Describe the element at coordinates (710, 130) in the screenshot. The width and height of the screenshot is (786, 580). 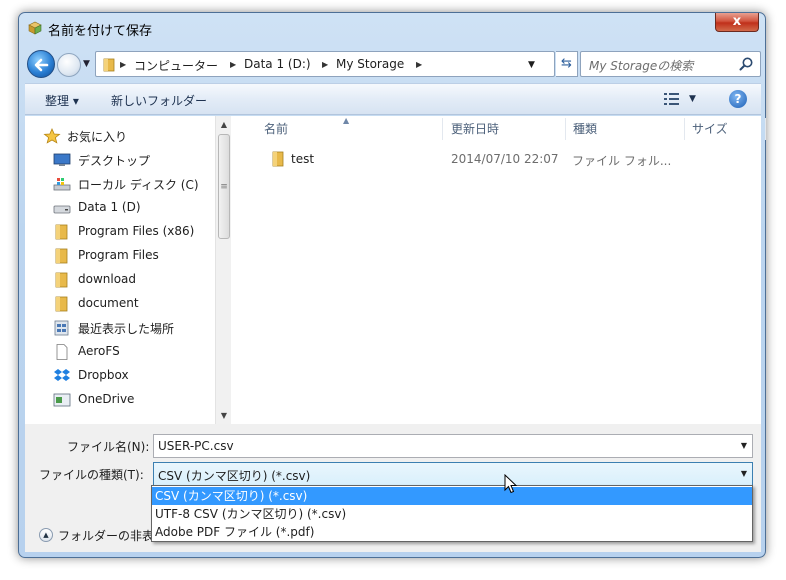
I see `column-header-size: サイズ` at that location.